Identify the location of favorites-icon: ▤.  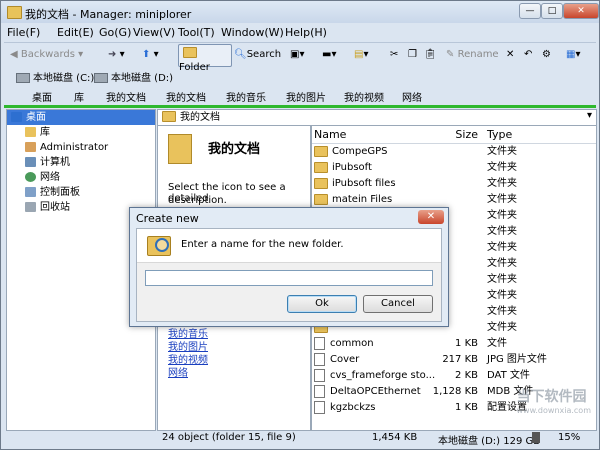
(359, 54).